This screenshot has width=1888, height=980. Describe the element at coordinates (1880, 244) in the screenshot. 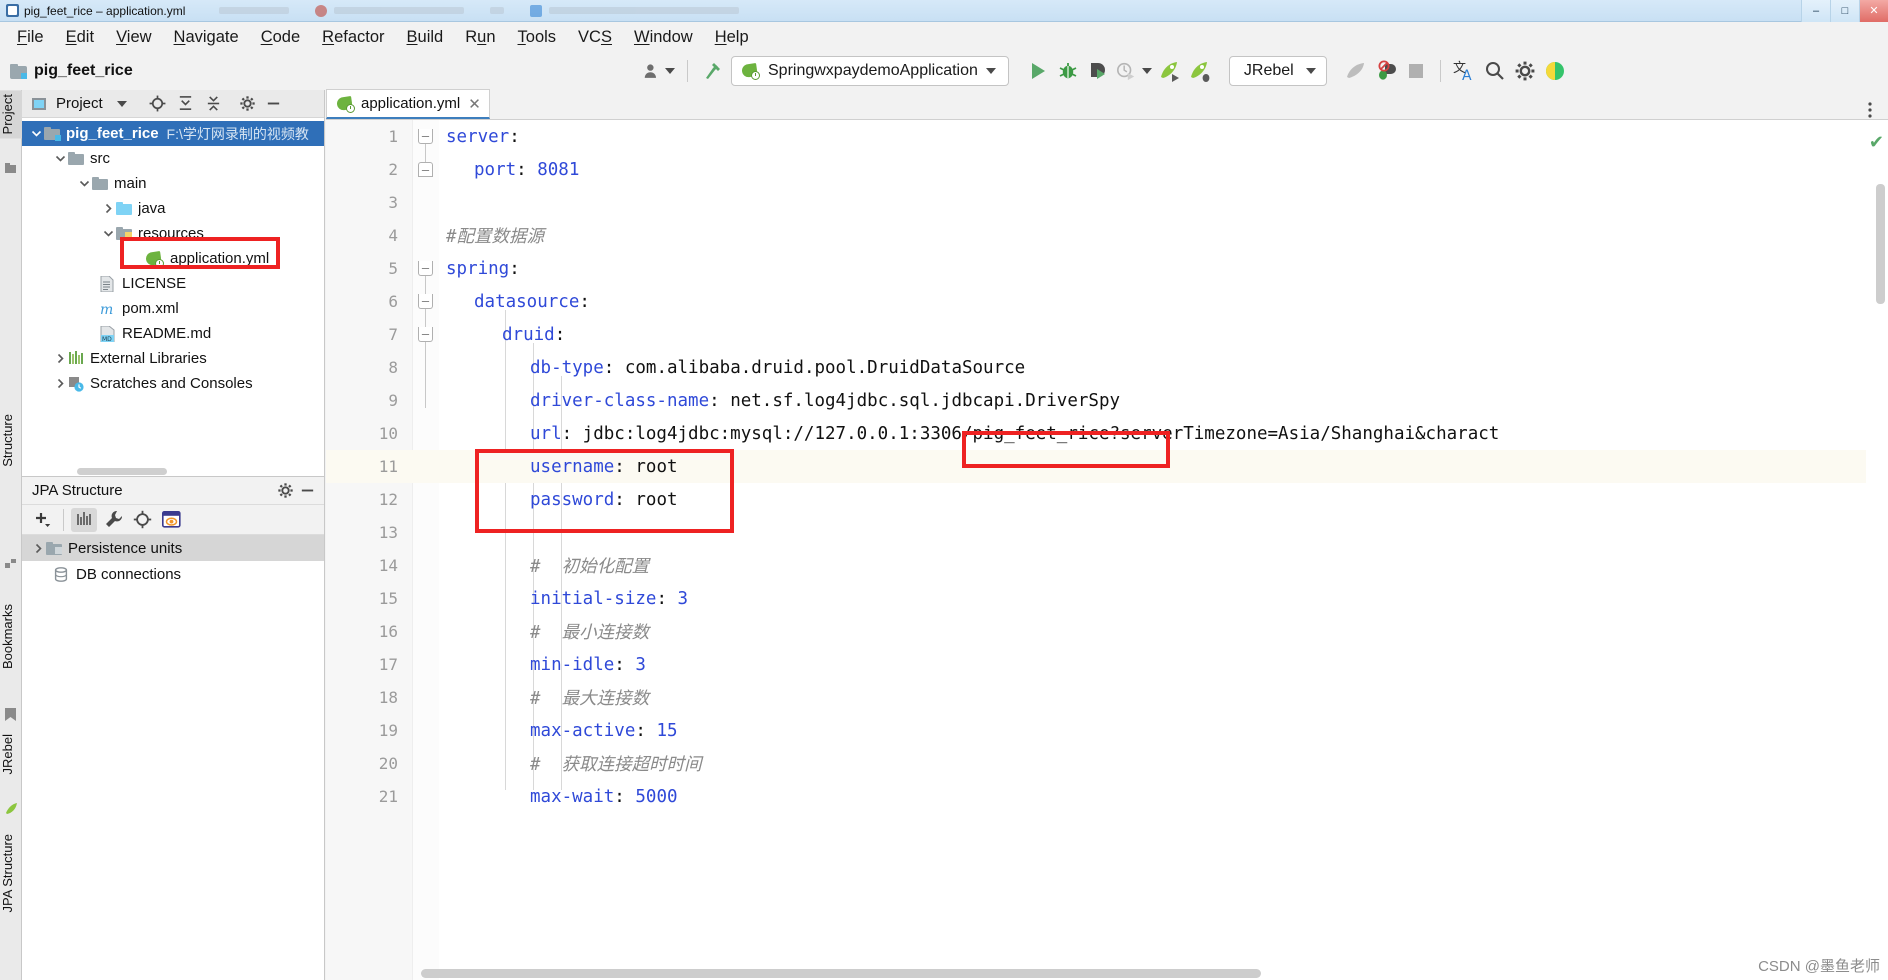

I see `editor-vscrollbar` at that location.